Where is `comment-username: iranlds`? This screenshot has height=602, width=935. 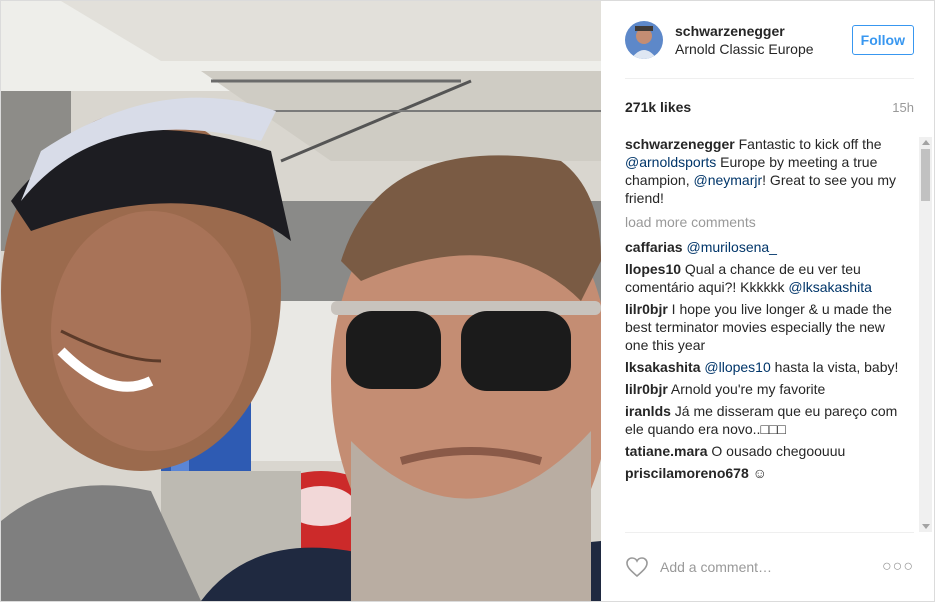 comment-username: iranlds is located at coordinates (648, 411).